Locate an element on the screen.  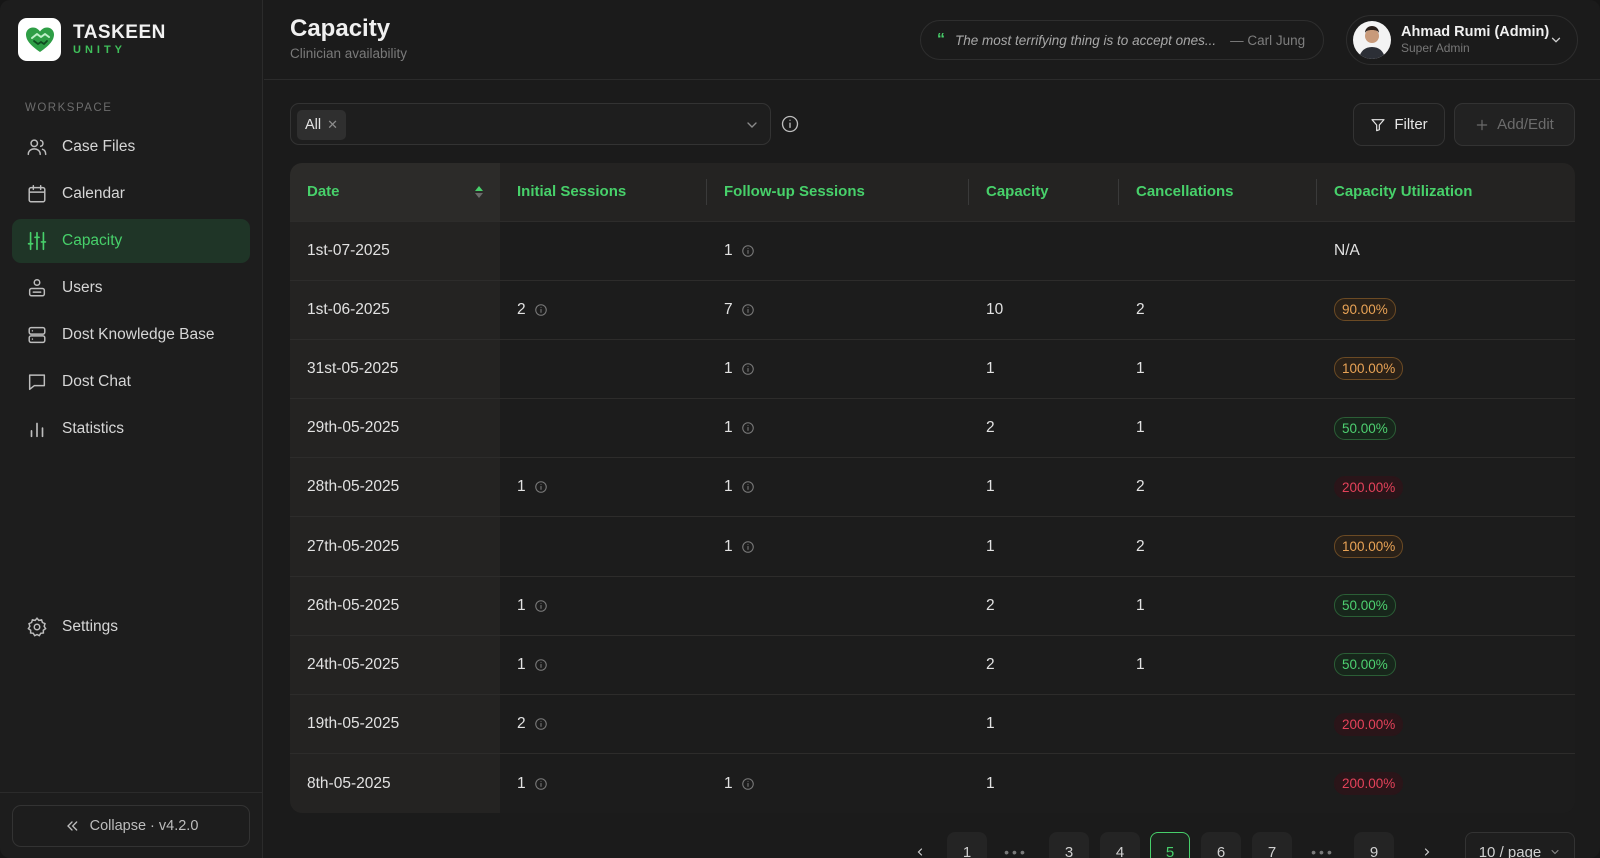
user-role: Super Admin is located at coordinates (1435, 48).